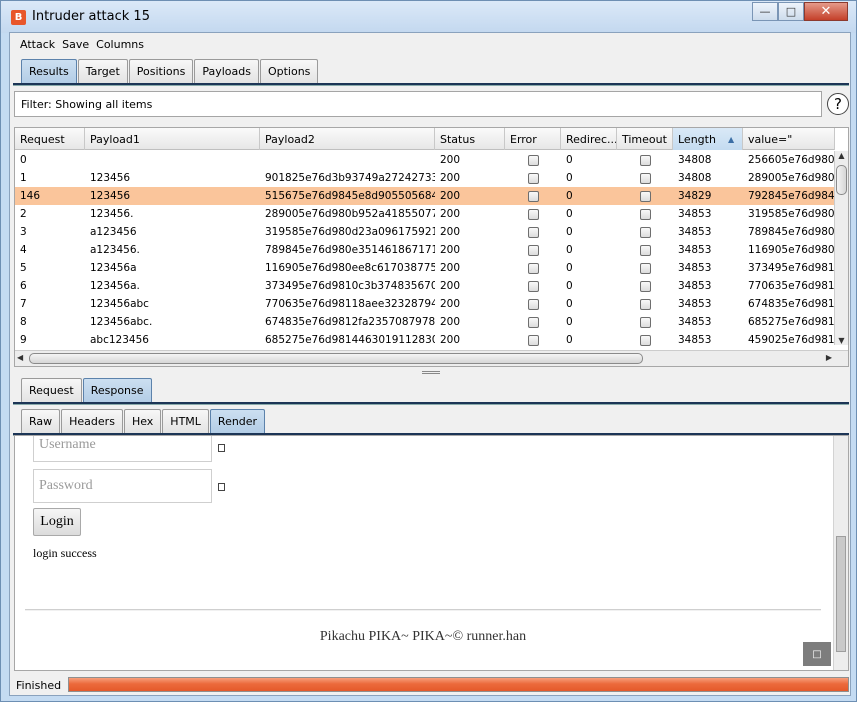 This screenshot has width=857, height=702. I want to click on detail-tabs: Request Response, so click(87, 390).